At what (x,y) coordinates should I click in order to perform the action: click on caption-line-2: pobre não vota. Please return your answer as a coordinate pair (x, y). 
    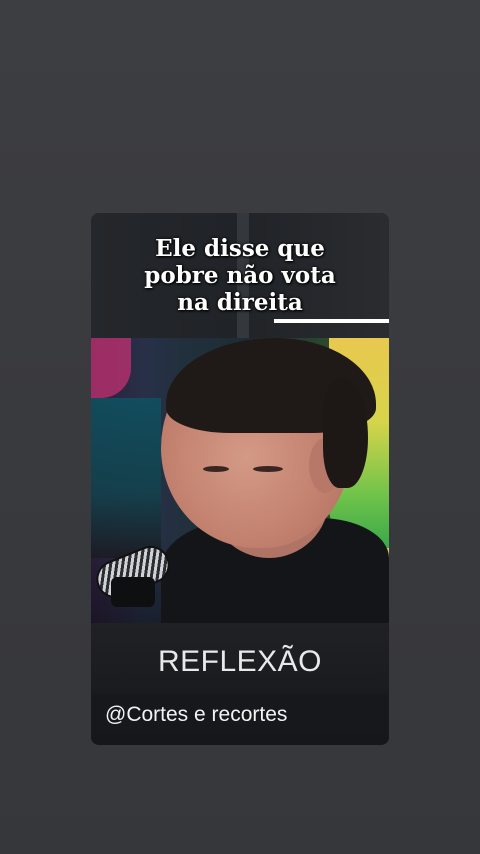
    Looking at the image, I should click on (240, 275).